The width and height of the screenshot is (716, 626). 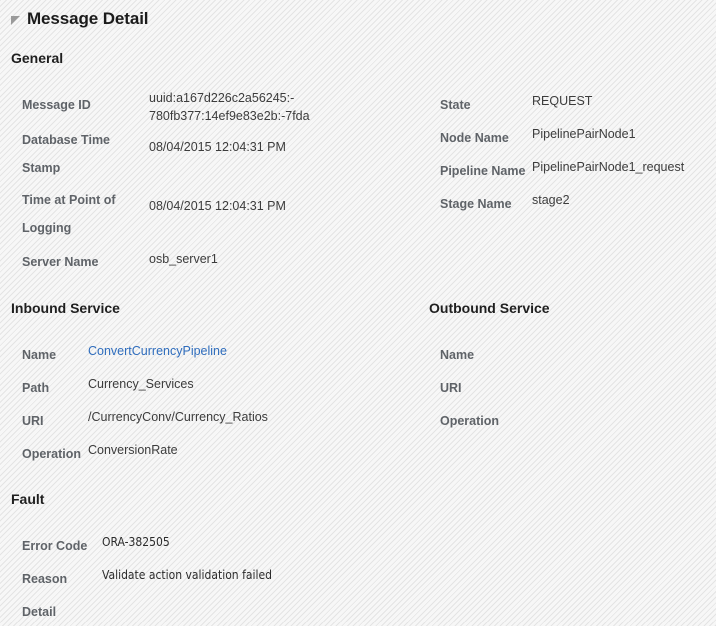 I want to click on field-label-outbound-name: Name, so click(x=457, y=355).